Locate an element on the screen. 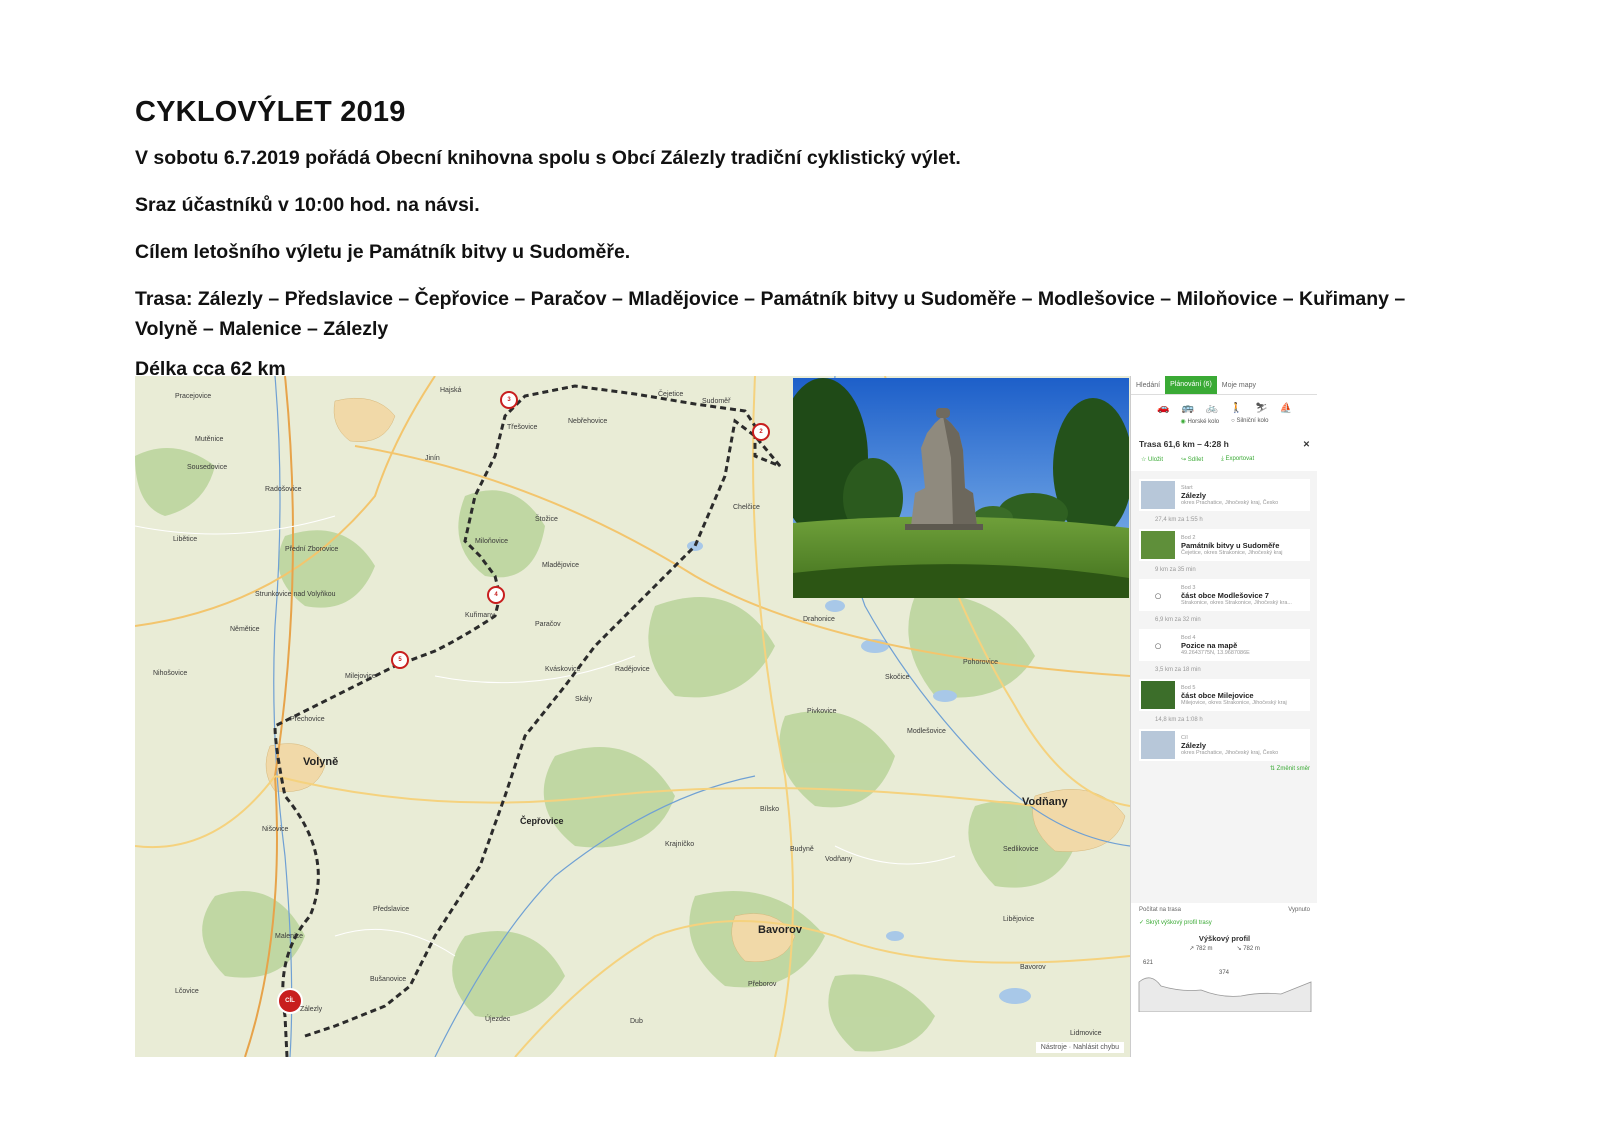 The image size is (1599, 1131). export-button: ⤓ Exportovat is located at coordinates (1237, 459).